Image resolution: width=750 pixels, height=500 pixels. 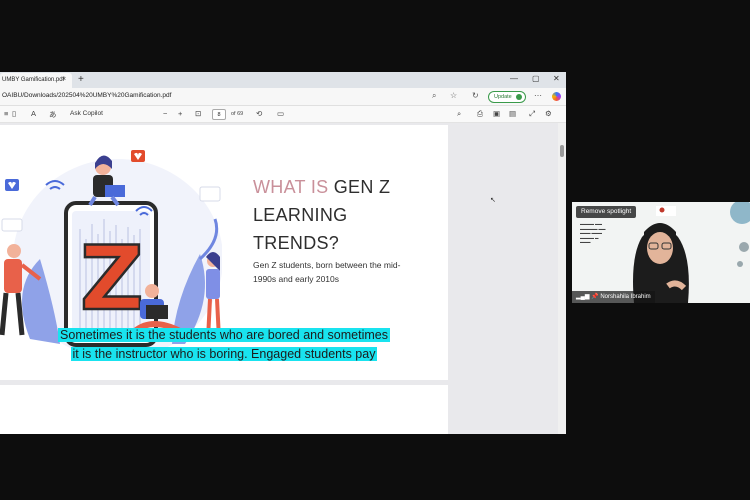 I want to click on settings-gear-icon: ⚙, so click(x=548, y=113).